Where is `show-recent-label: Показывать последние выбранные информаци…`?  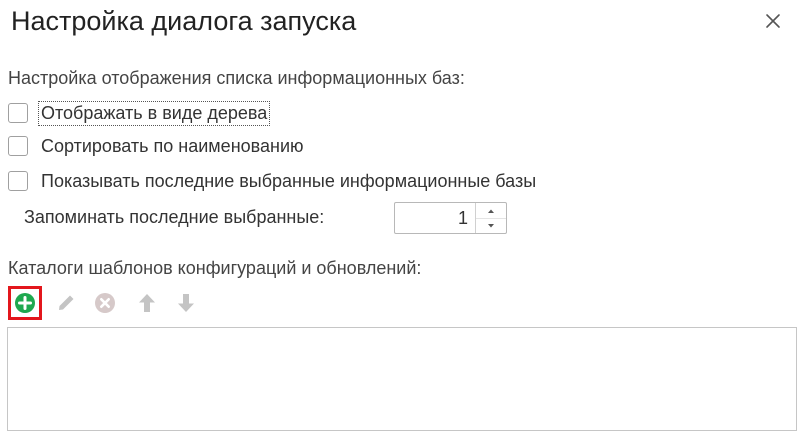
show-recent-label: Показывать последние выбранные информаци… is located at coordinates (288, 181).